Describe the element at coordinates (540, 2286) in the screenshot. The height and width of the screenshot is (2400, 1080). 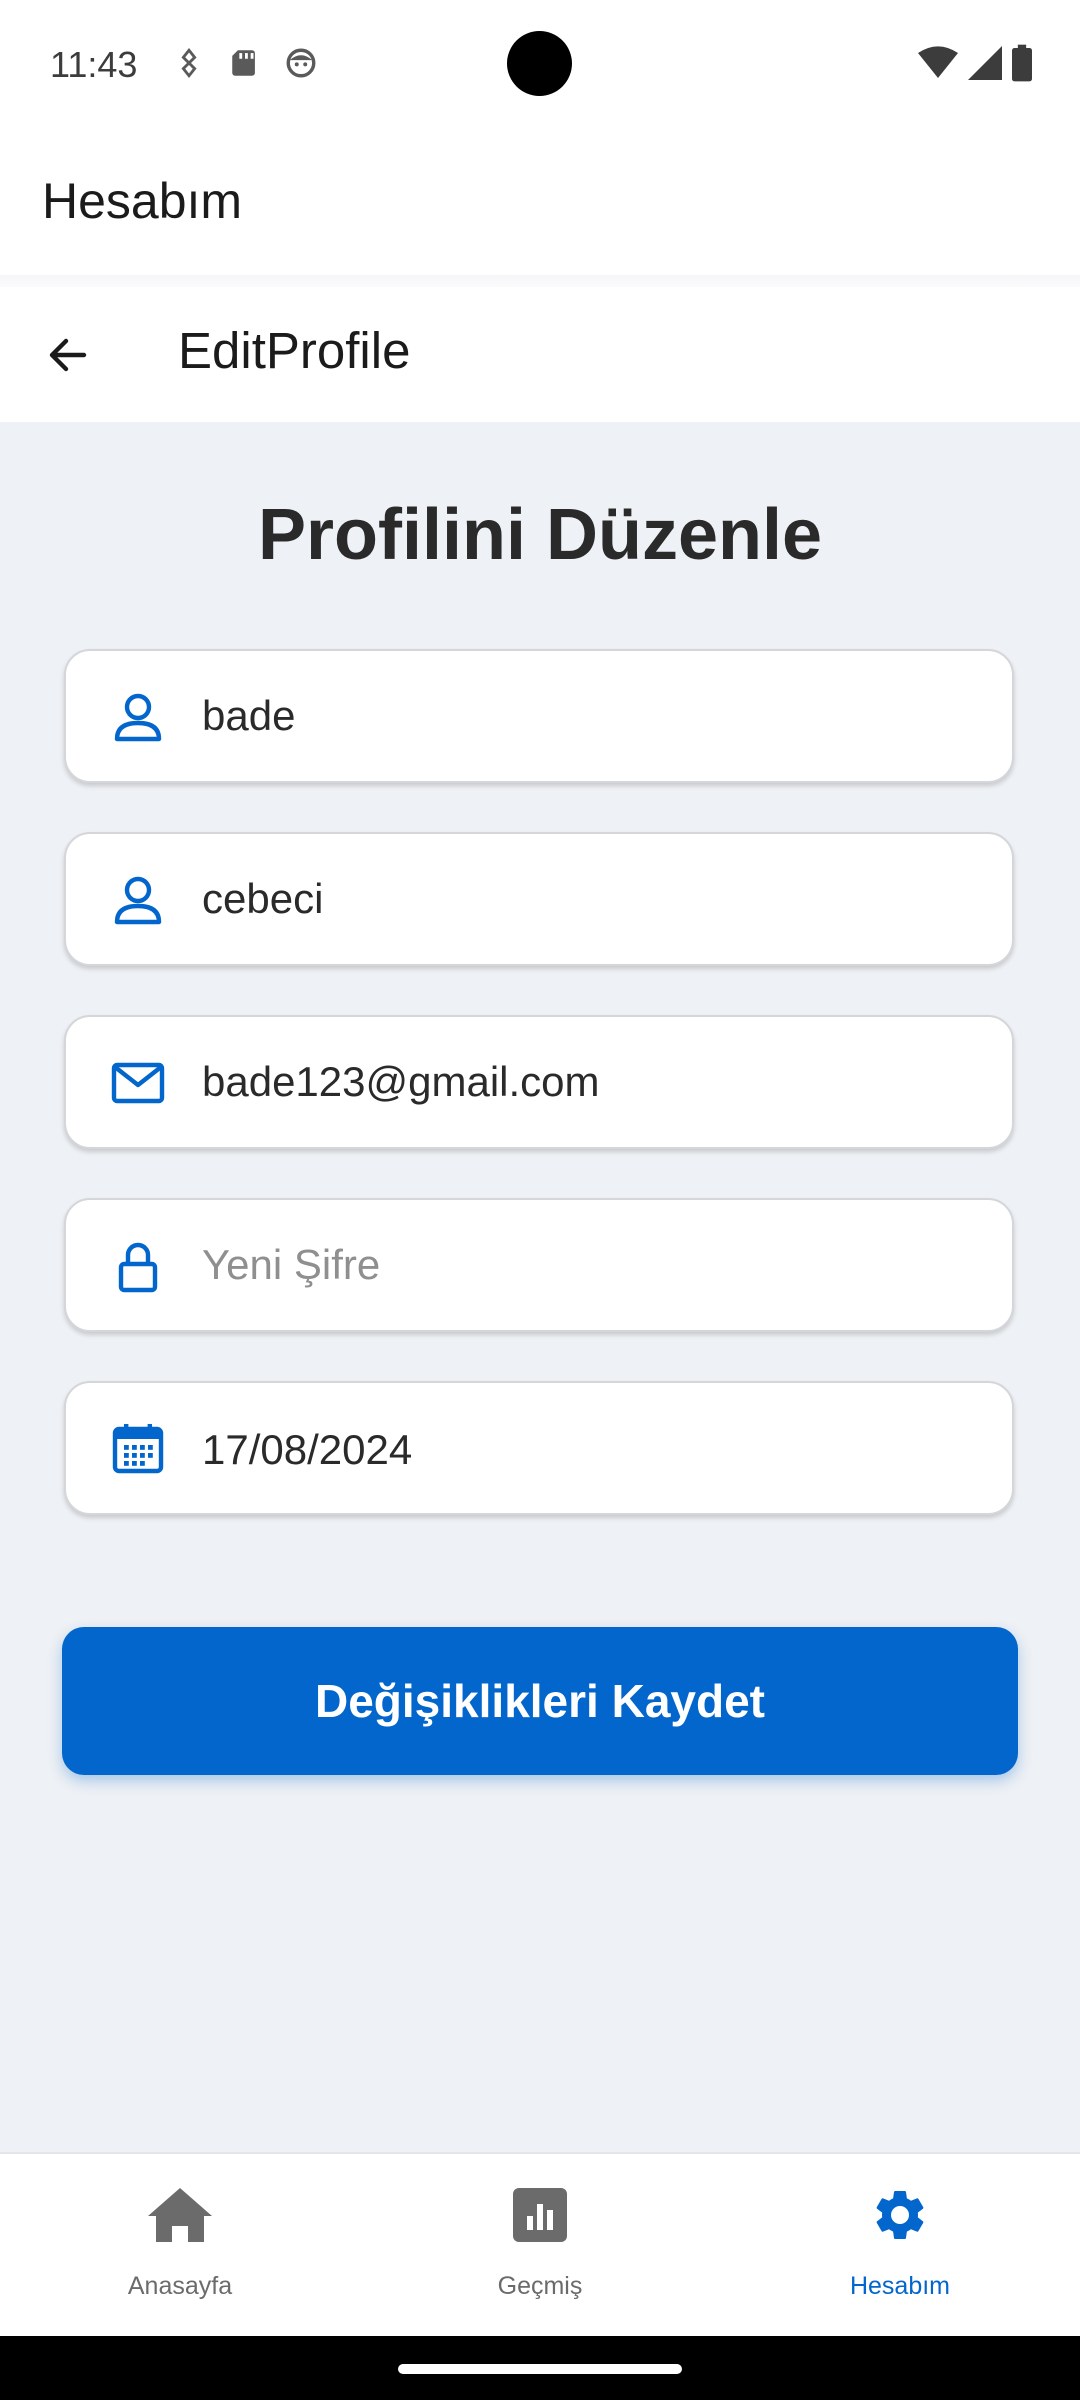
I see `nav-label-history: Geçmiş` at that location.